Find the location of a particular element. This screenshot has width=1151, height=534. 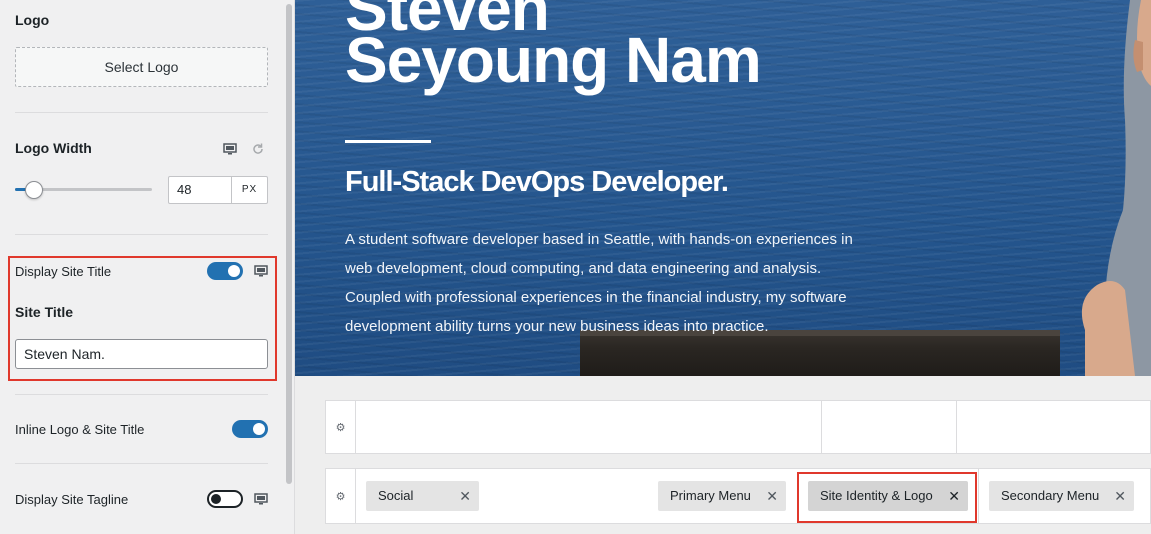

chip-label: Primary Menu is located at coordinates (710, 495).